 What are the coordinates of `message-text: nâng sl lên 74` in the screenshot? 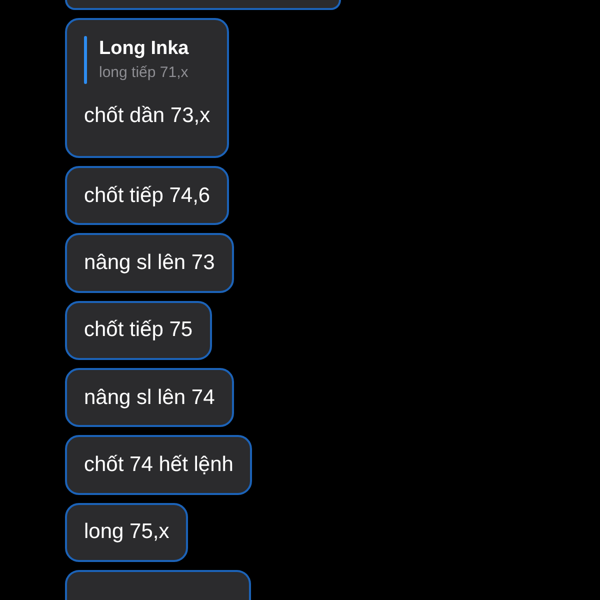 It's located at (149, 397).